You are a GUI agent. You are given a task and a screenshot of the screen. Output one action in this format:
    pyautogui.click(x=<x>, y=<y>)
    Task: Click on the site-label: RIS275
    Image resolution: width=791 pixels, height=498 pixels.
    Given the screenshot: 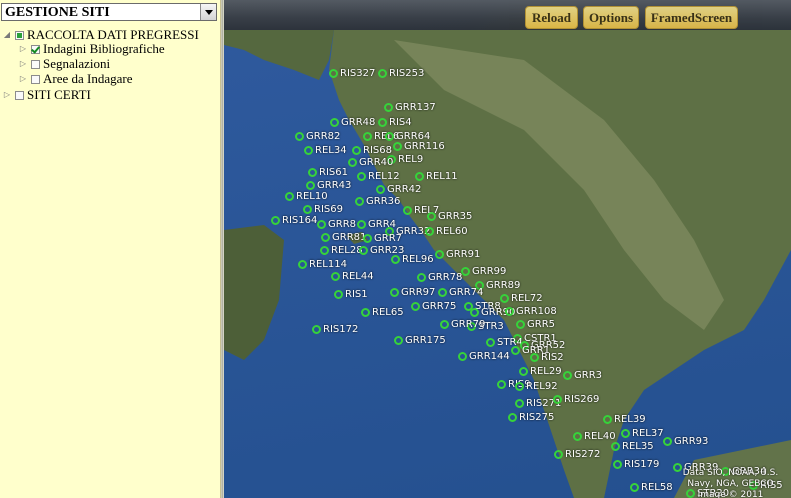 What is the action you would take?
    pyautogui.click(x=536, y=417)
    